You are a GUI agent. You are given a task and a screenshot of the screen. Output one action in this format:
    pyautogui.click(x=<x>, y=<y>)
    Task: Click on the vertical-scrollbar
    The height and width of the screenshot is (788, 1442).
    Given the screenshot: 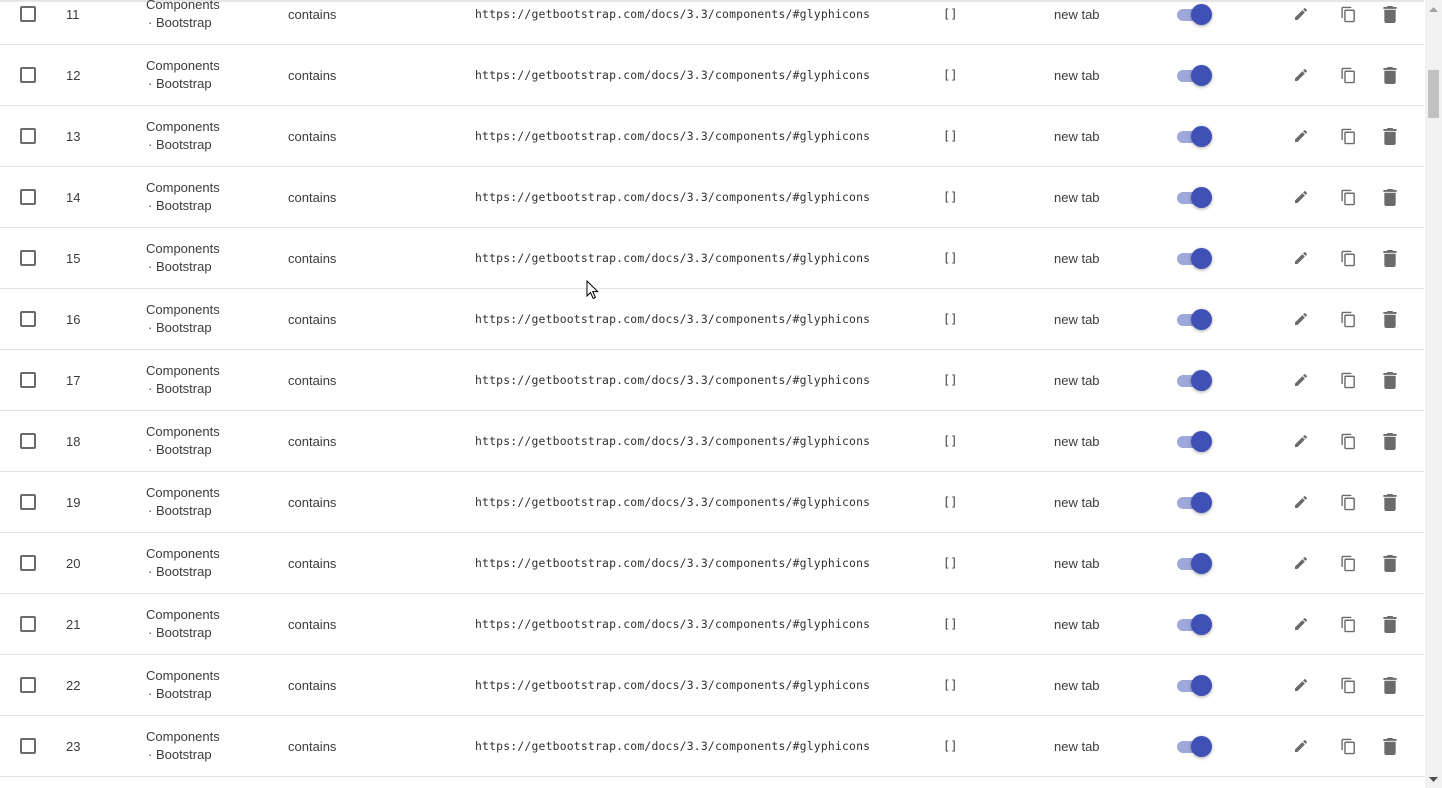 What is the action you would take?
    pyautogui.click(x=1433, y=394)
    